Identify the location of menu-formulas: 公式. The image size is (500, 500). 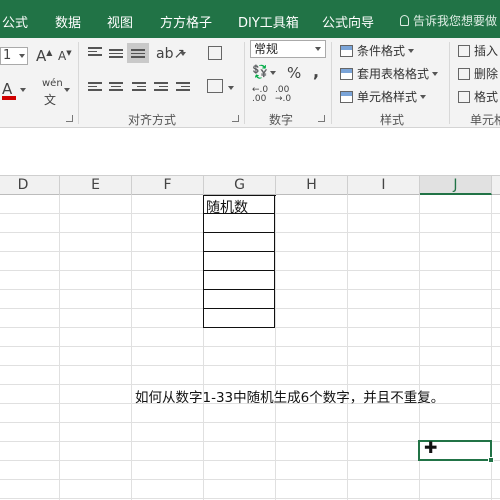
(15, 21).